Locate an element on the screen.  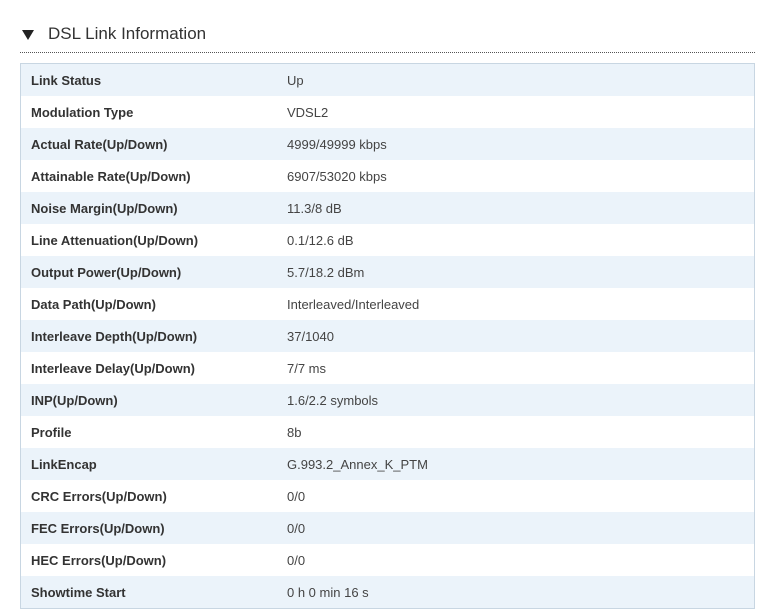
row-label: LinkEncap is located at coordinates (64, 464).